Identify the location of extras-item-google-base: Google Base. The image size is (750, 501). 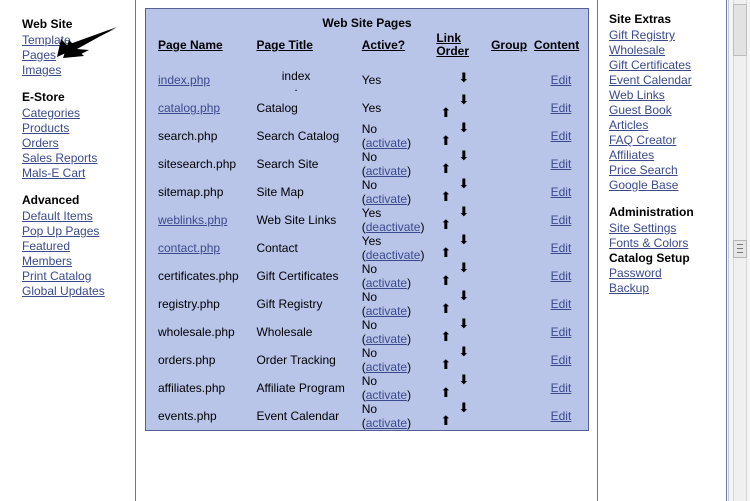
(667, 185).